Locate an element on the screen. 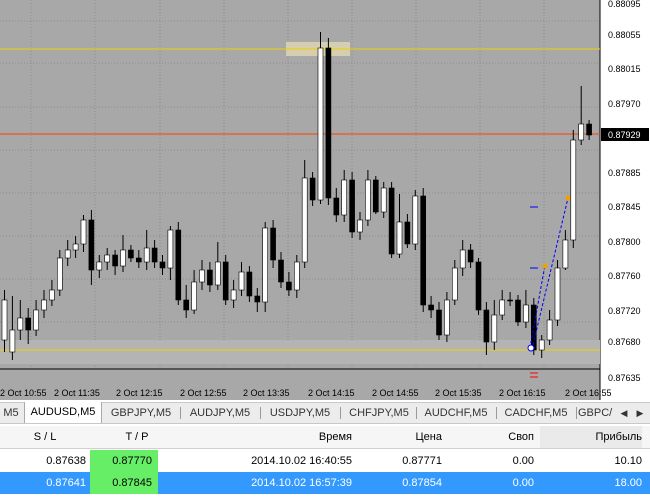 The width and height of the screenshot is (650, 500). col-header-time: Время is located at coordinates (268, 437).